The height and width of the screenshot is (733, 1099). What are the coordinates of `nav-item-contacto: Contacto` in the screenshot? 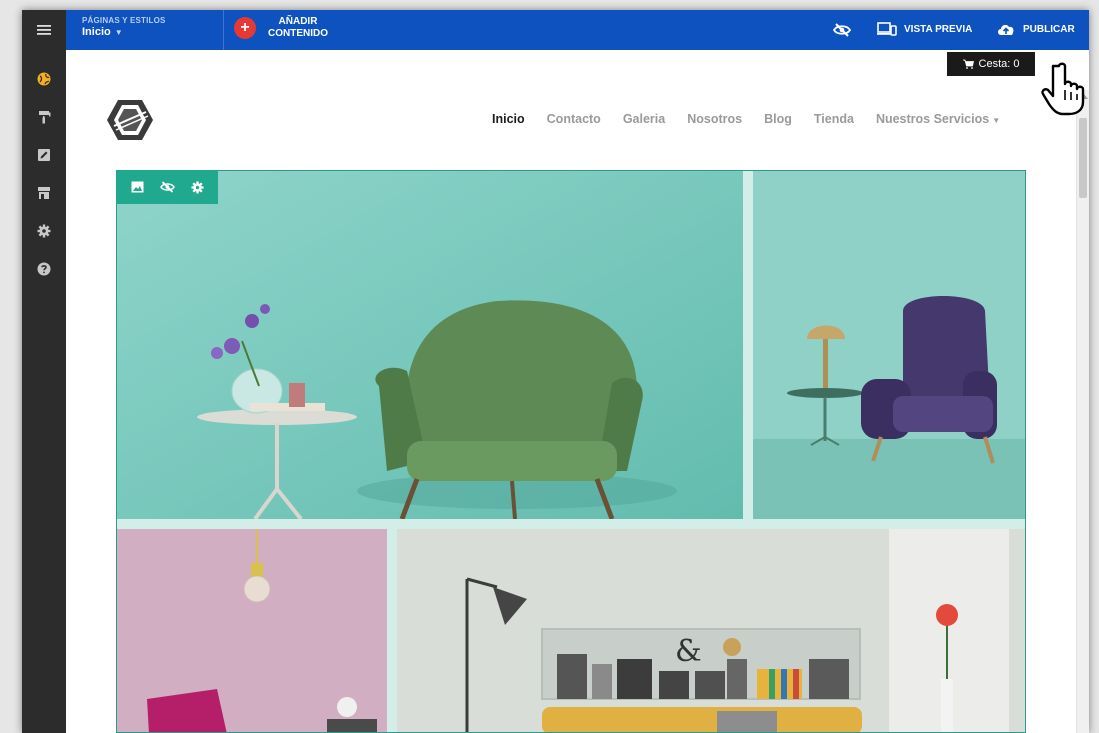 It's located at (574, 119).